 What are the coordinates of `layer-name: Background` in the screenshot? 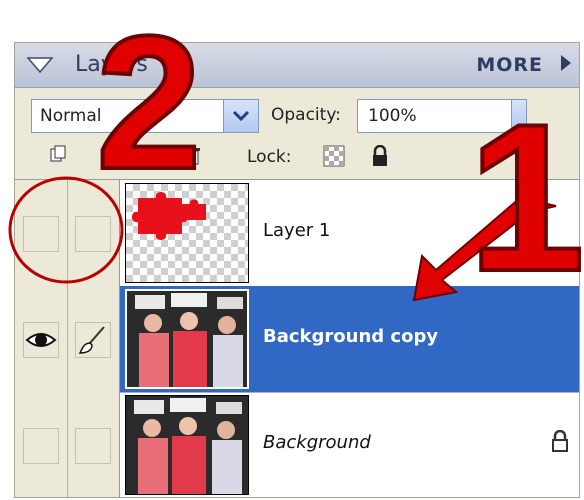 It's located at (317, 442).